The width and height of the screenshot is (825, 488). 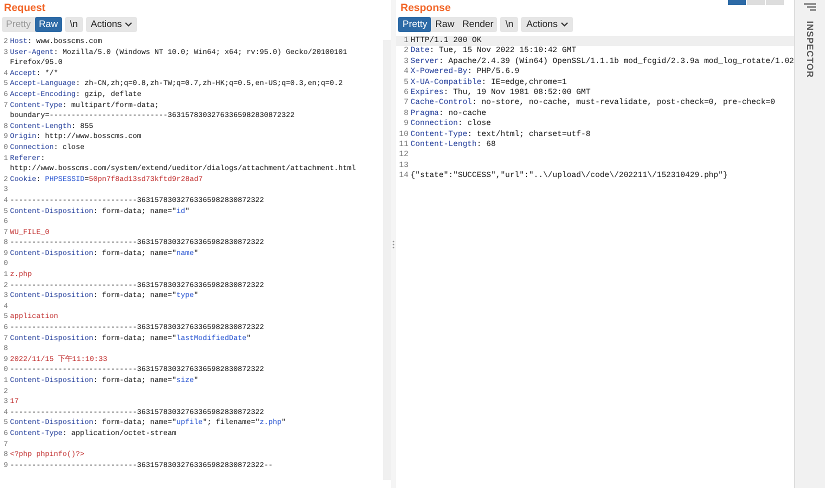 What do you see at coordinates (387, 260) in the screenshot?
I see `scrollbar` at bounding box center [387, 260].